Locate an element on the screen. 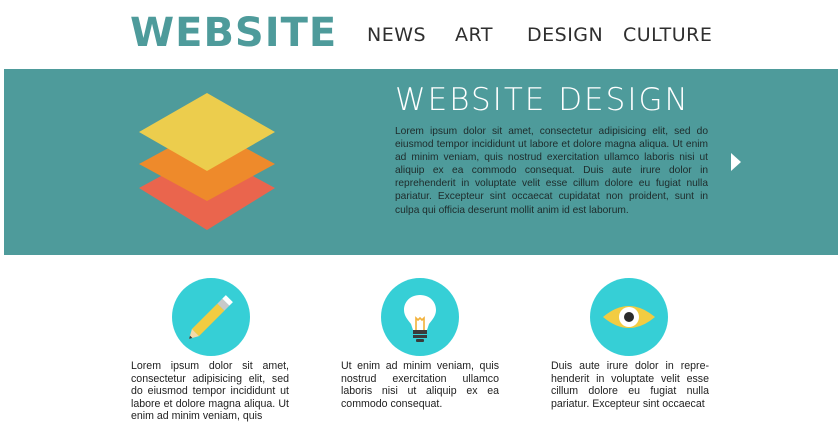 The image size is (840, 448). nav-item-design: DESIGN is located at coordinates (565, 35).